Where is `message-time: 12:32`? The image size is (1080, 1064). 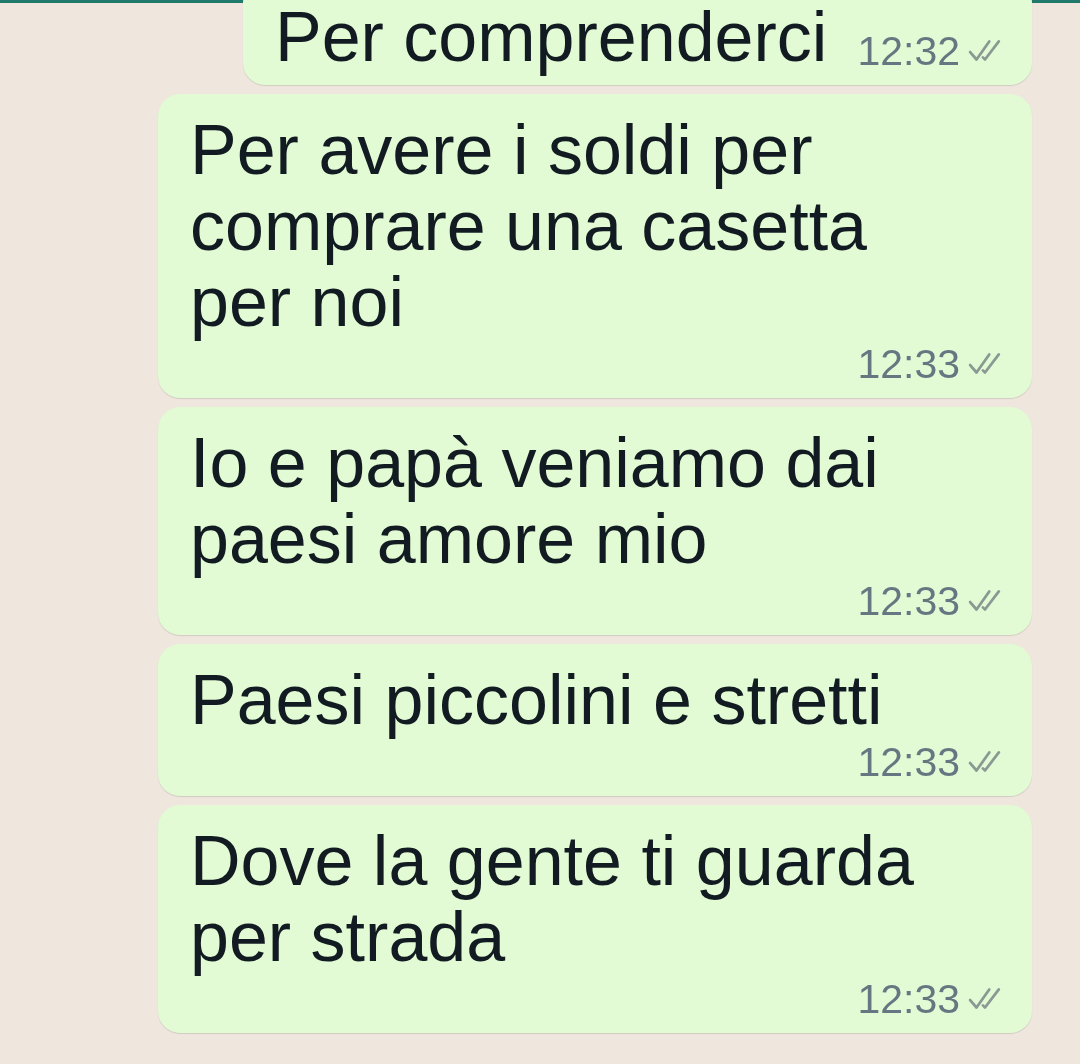 message-time: 12:32 is located at coordinates (908, 51).